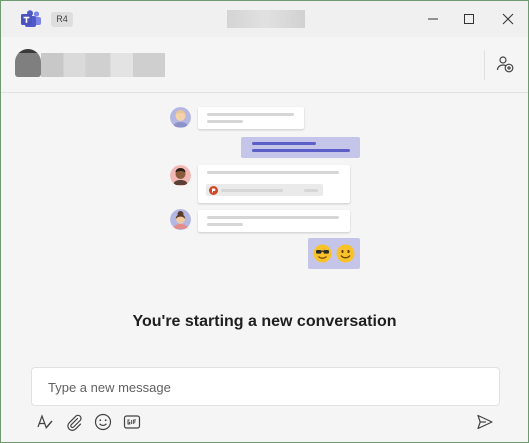  Describe the element at coordinates (264, 65) in the screenshot. I see `chat-header` at that location.